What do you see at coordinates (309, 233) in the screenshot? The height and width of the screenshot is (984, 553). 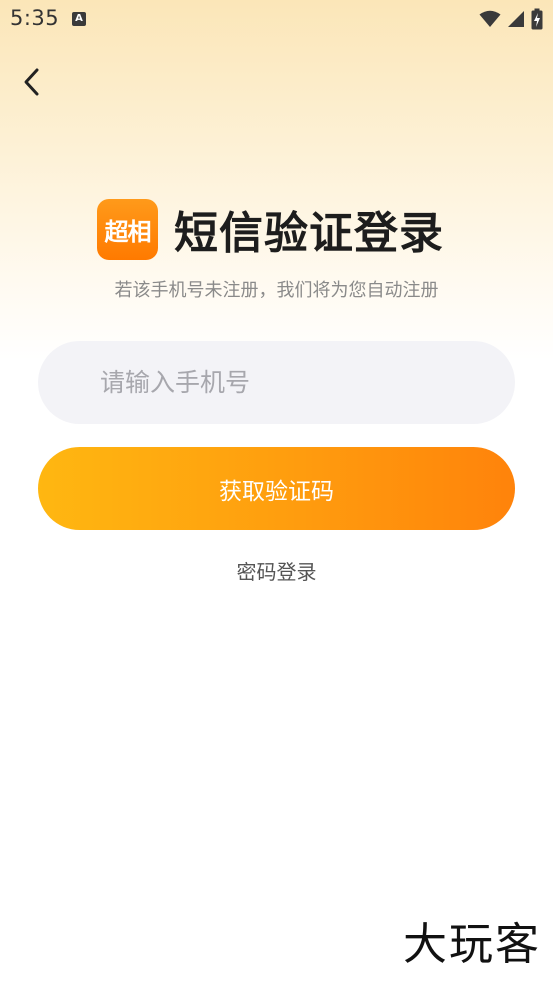 I see `page-title: 短信验证登录` at bounding box center [309, 233].